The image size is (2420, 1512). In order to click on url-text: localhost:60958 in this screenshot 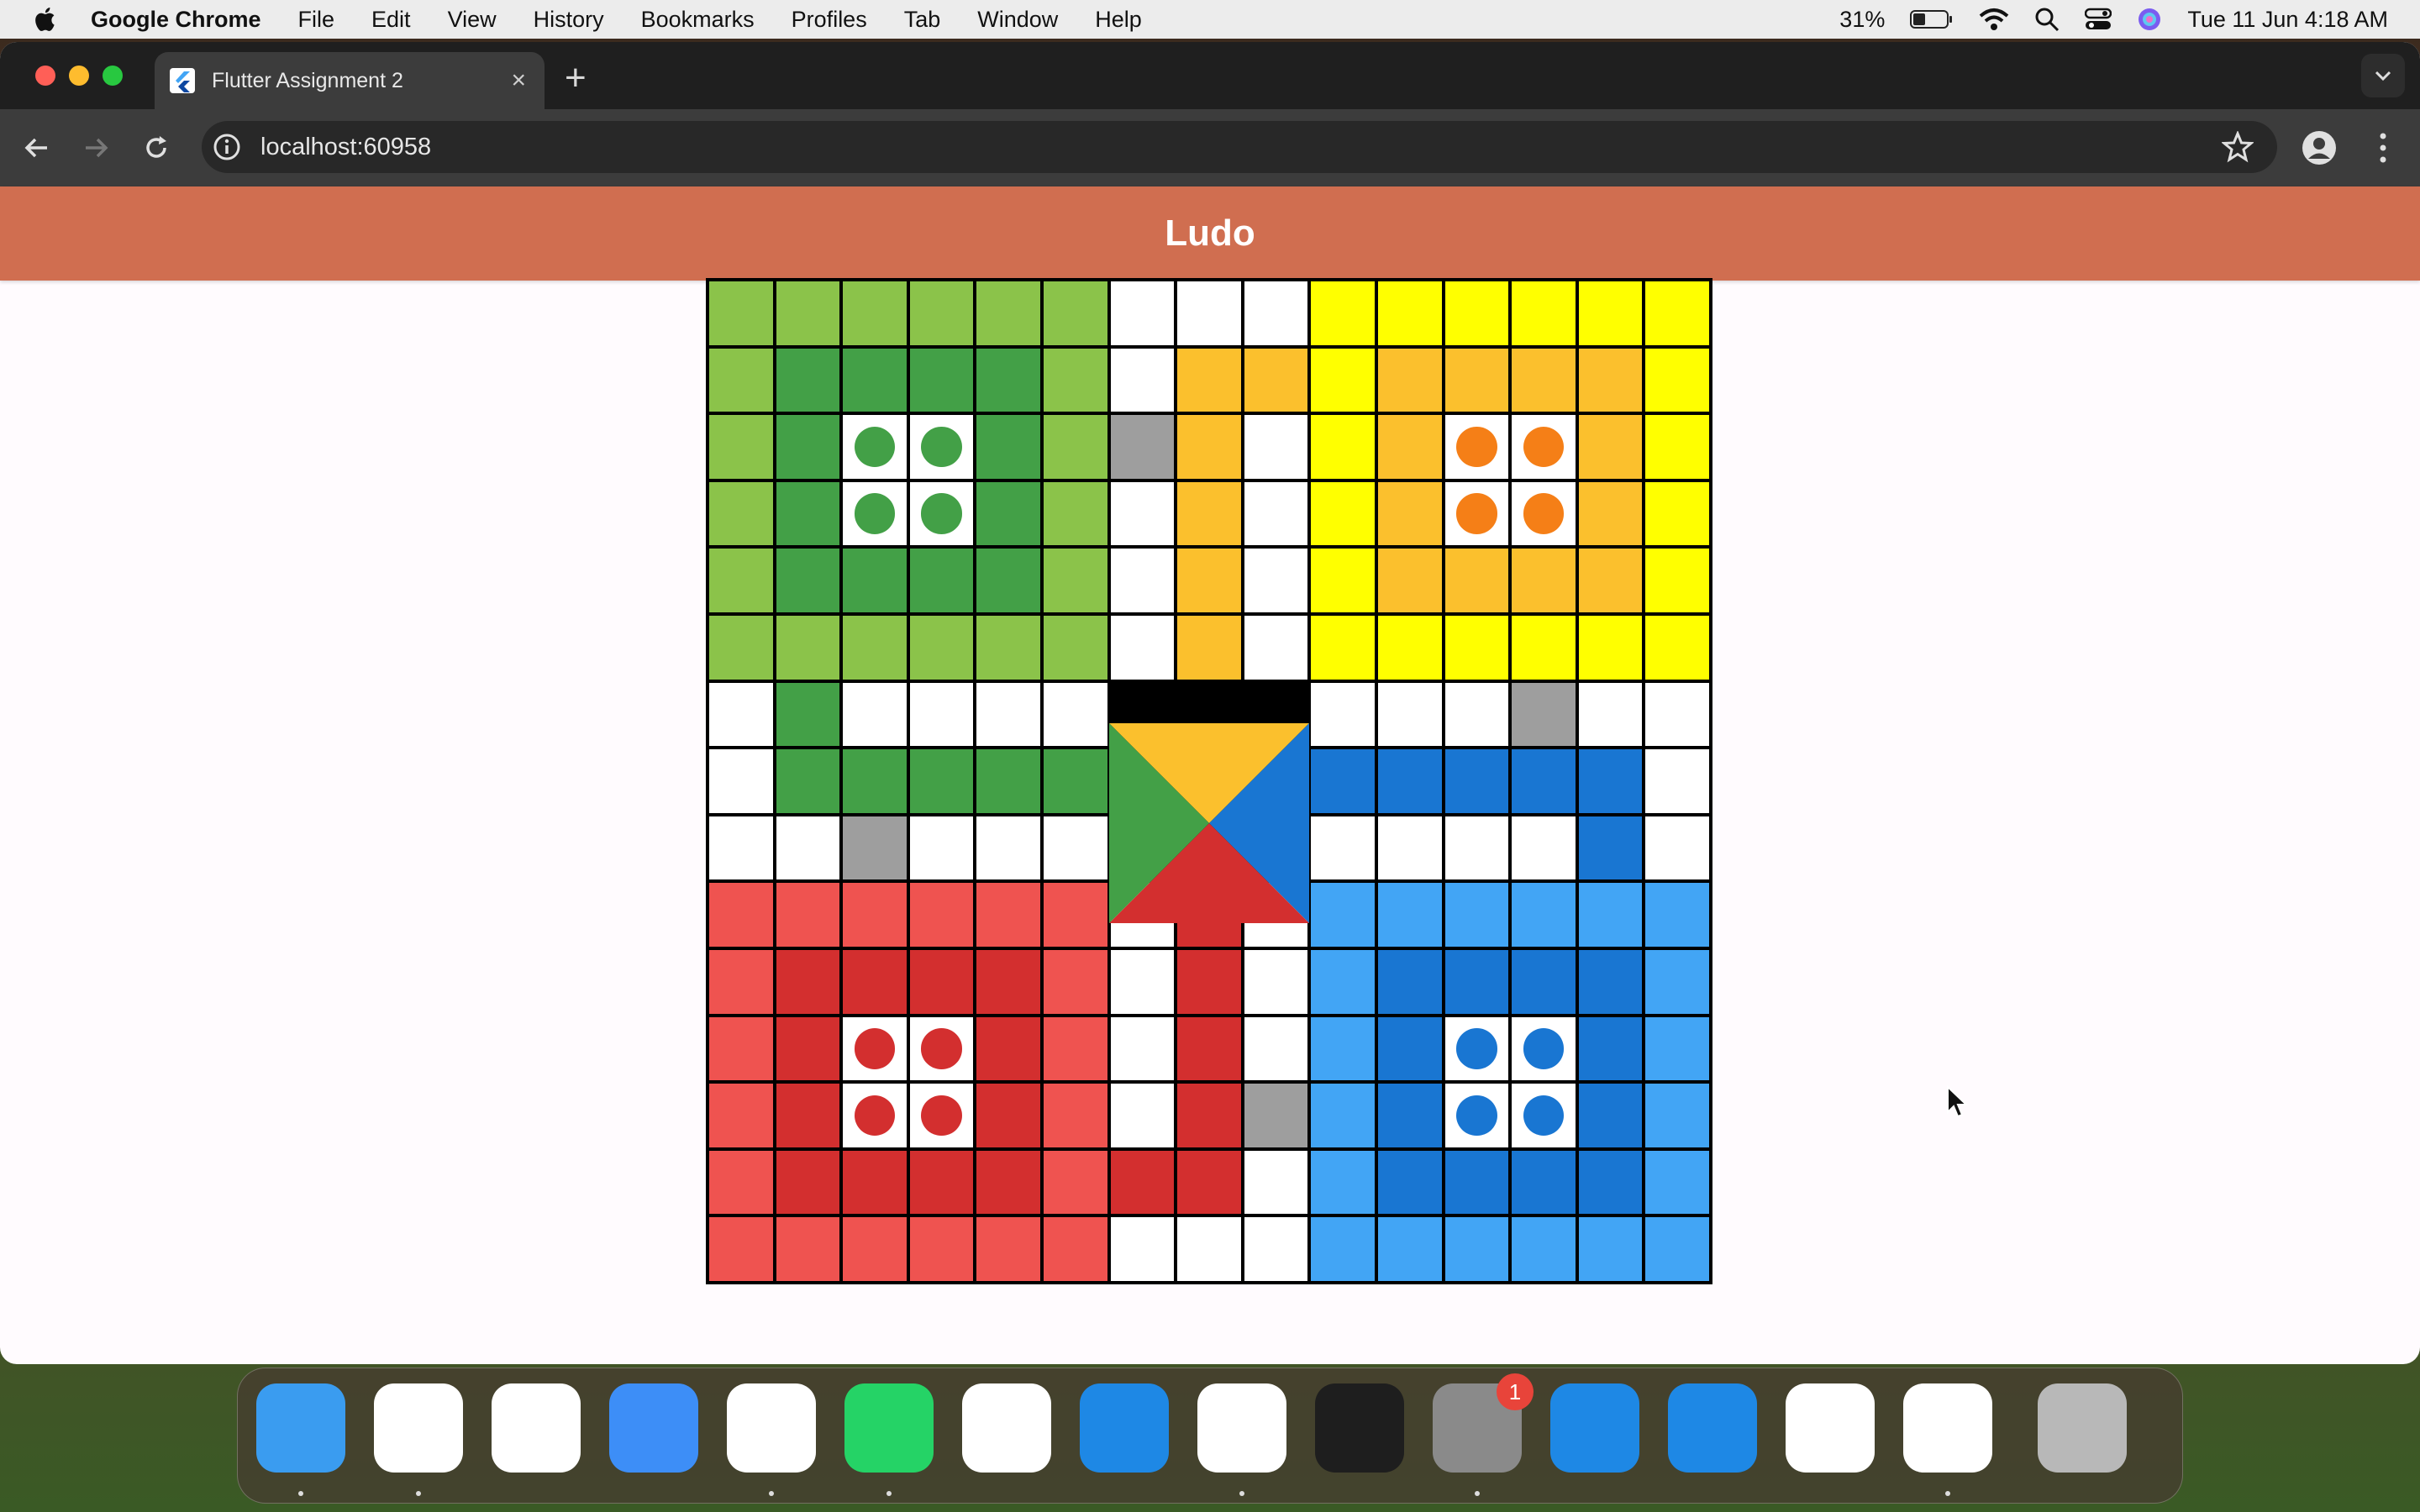, I will do `click(1241, 147)`.